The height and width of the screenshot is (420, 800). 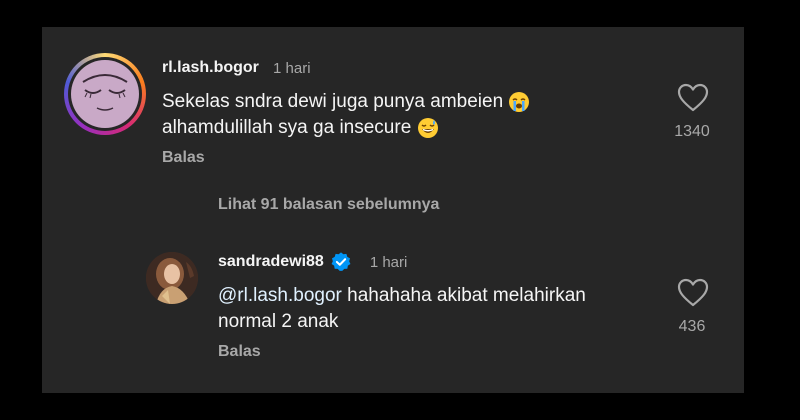 I want to click on reply-username: sandradewi88, so click(x=271, y=262).